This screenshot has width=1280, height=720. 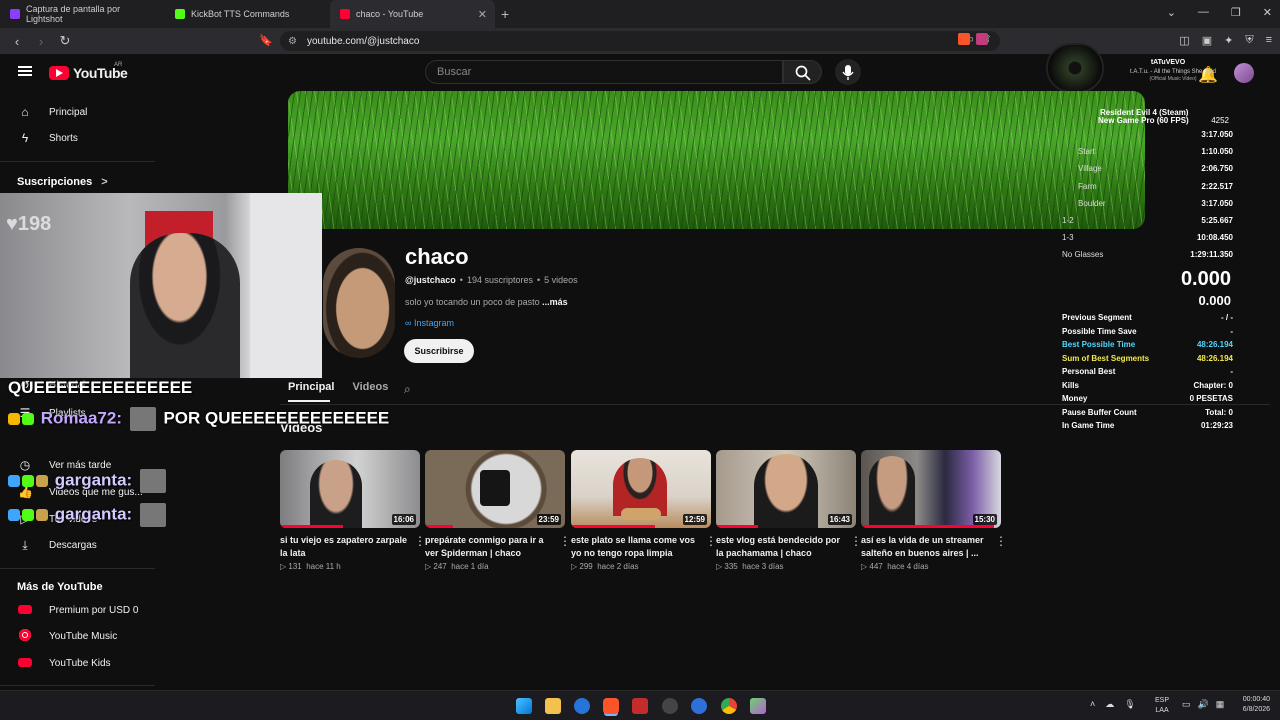 I want to click on network-icon: ▦, so click(x=1220, y=704).